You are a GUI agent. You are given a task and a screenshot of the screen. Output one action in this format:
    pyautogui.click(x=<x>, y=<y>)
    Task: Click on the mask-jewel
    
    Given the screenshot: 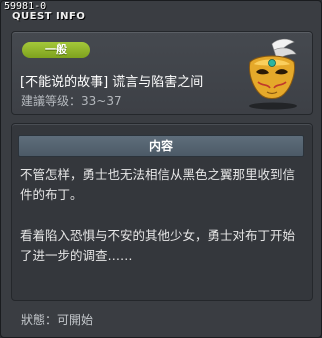 What is the action you would take?
    pyautogui.click(x=272, y=63)
    